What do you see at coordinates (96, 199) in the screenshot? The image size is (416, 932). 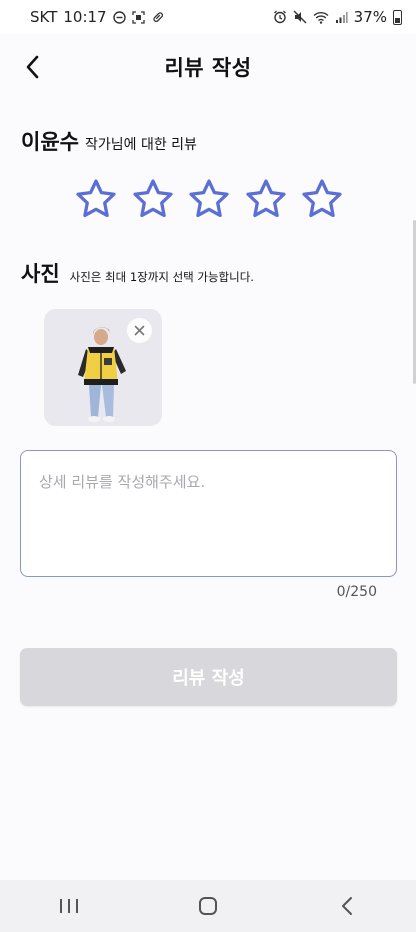 I see `star-1-icon` at bounding box center [96, 199].